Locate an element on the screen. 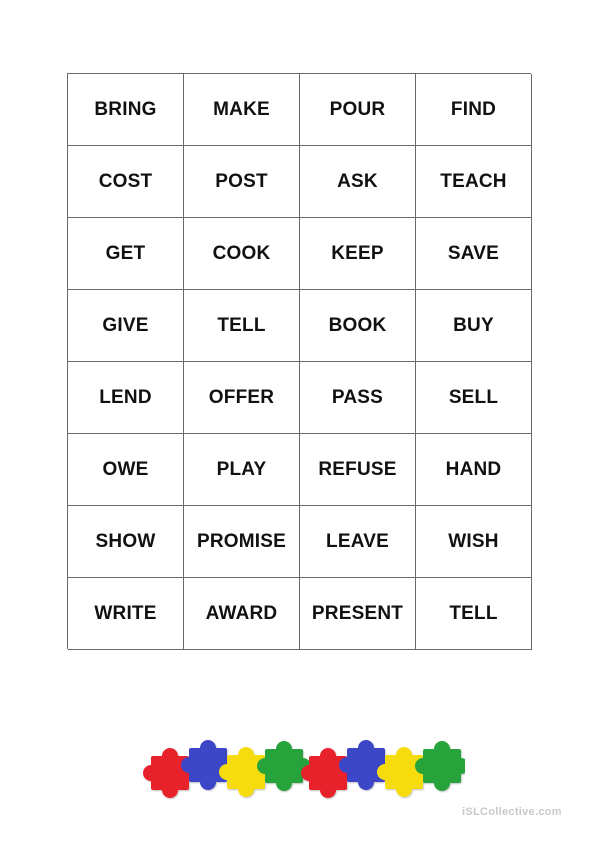  word-card: LEND is located at coordinates (126, 398).